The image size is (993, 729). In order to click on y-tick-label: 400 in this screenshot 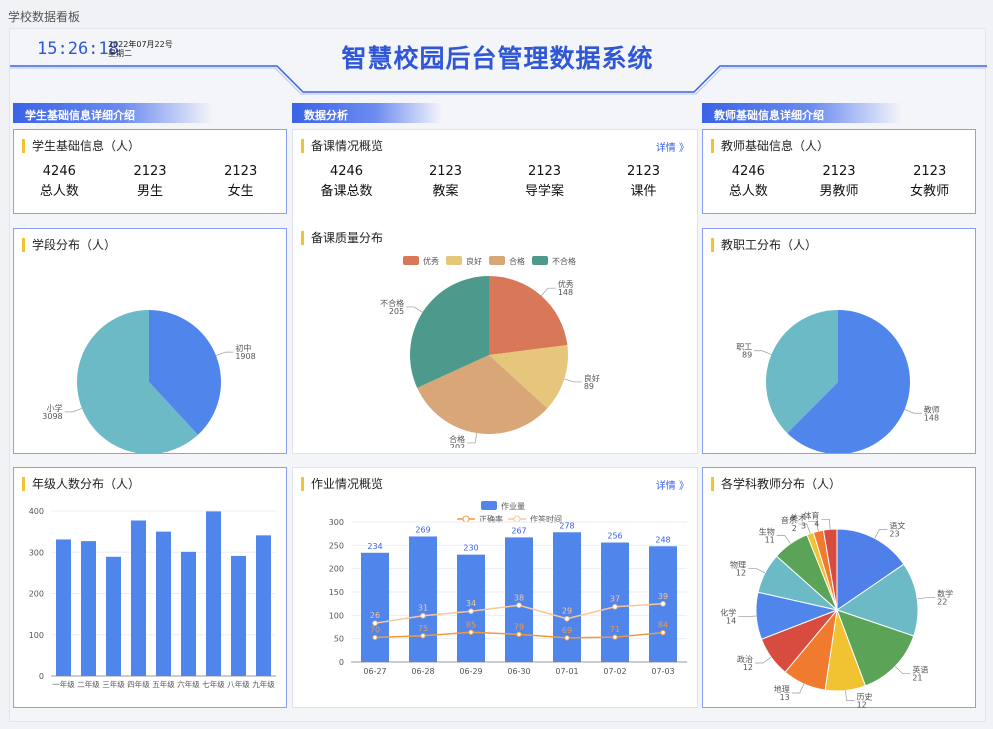, I will do `click(36, 511)`.